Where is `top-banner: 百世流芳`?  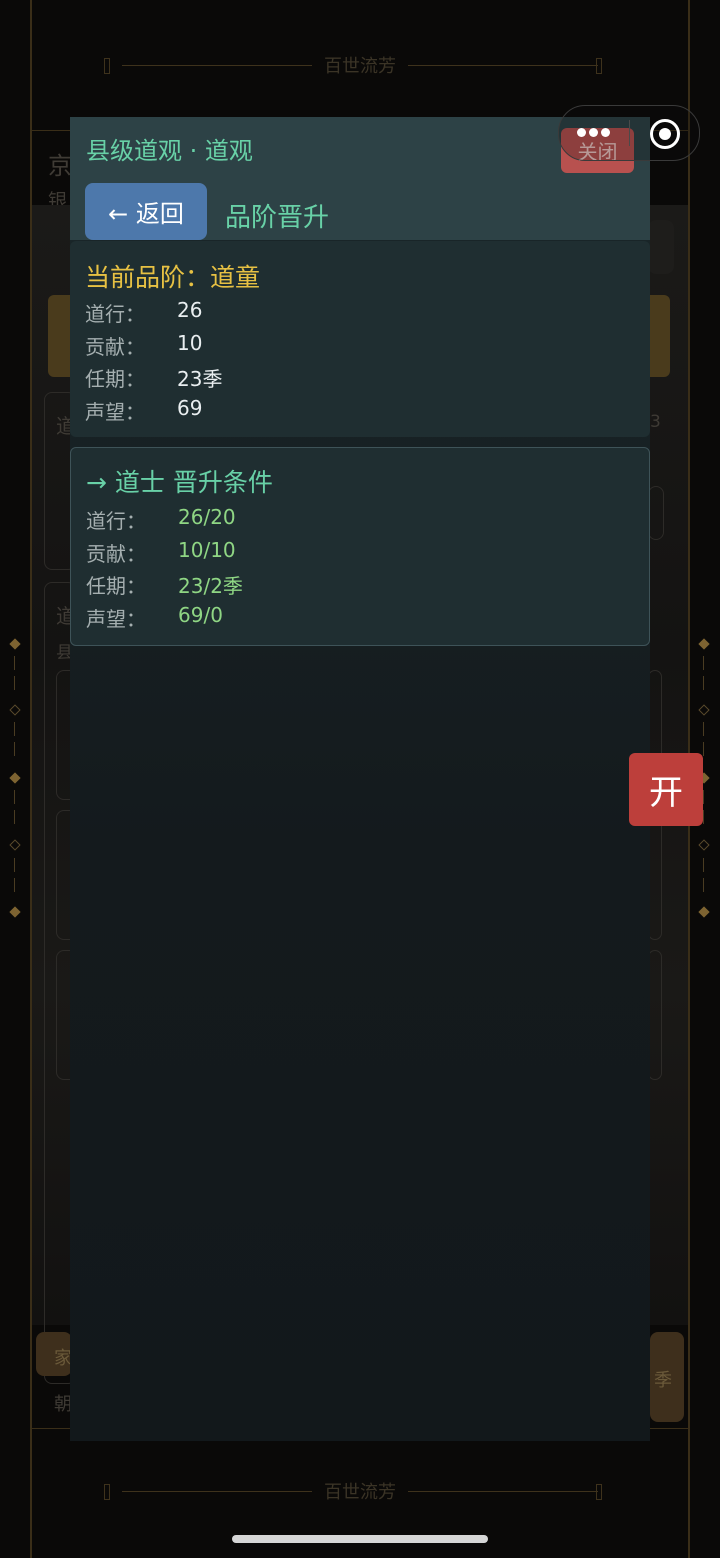 top-banner: 百世流芳 is located at coordinates (360, 66).